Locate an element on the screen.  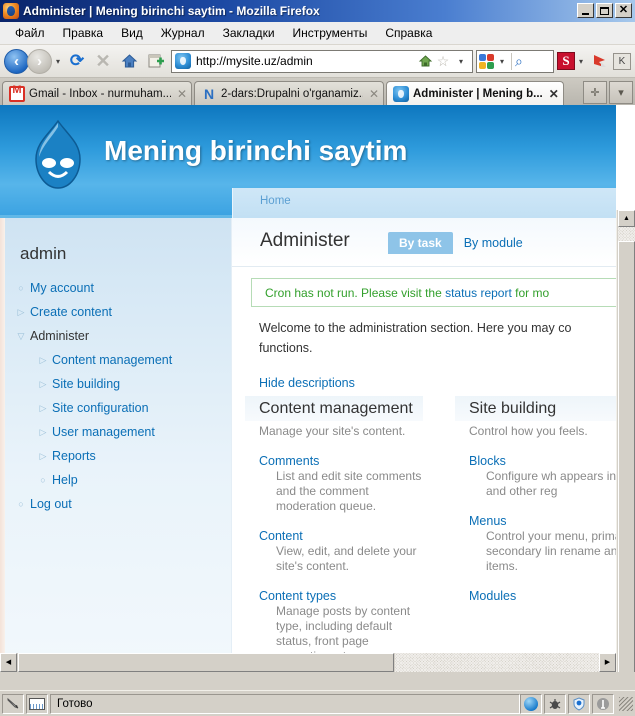
sidebar-item-site-configuration: ▷ Site configuration is located at coordinates (120, 408).